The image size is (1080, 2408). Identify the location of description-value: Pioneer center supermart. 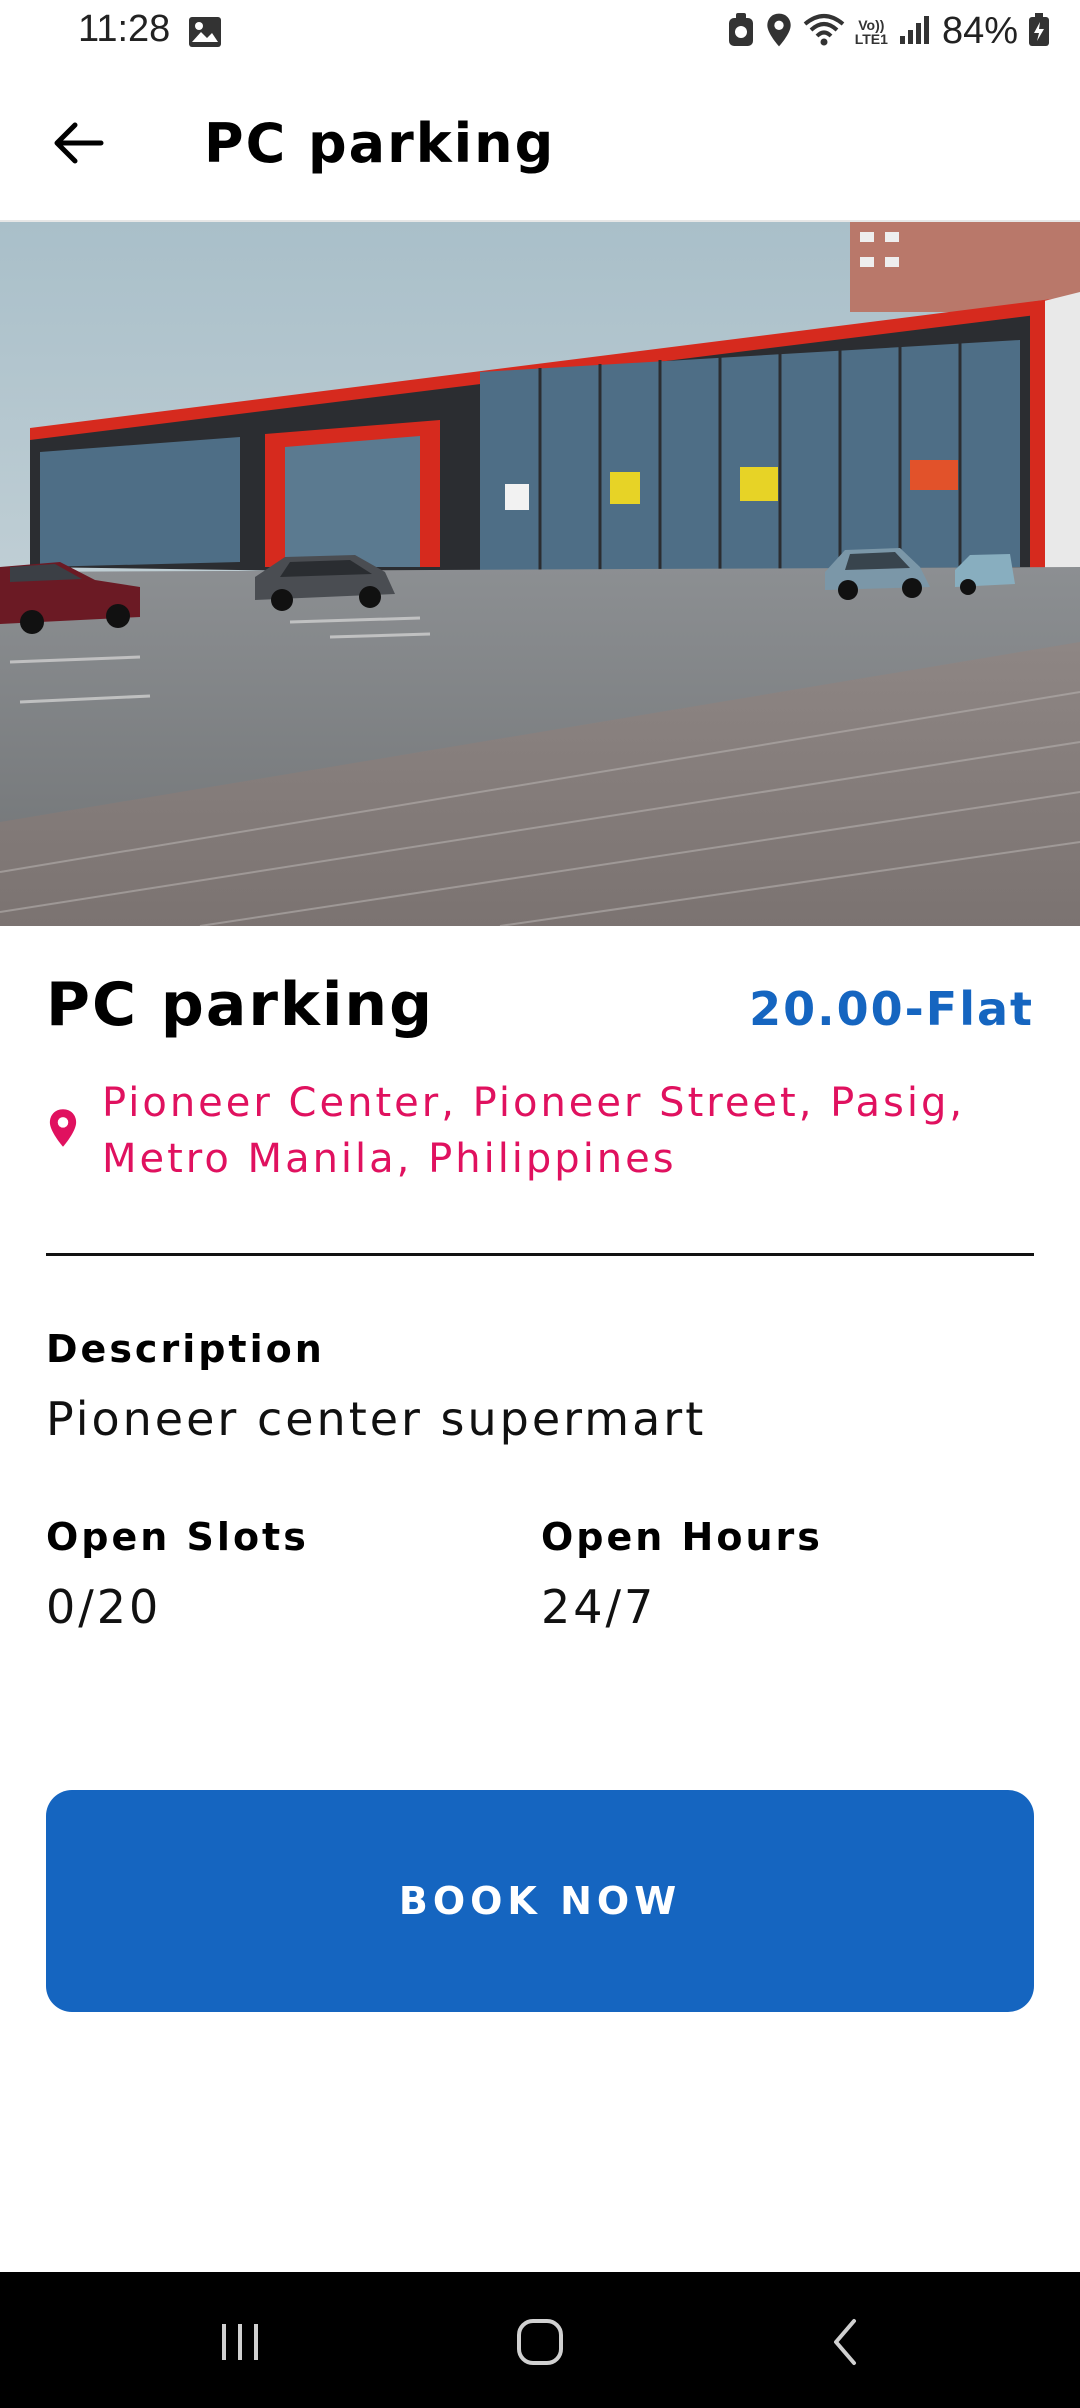
(376, 1419).